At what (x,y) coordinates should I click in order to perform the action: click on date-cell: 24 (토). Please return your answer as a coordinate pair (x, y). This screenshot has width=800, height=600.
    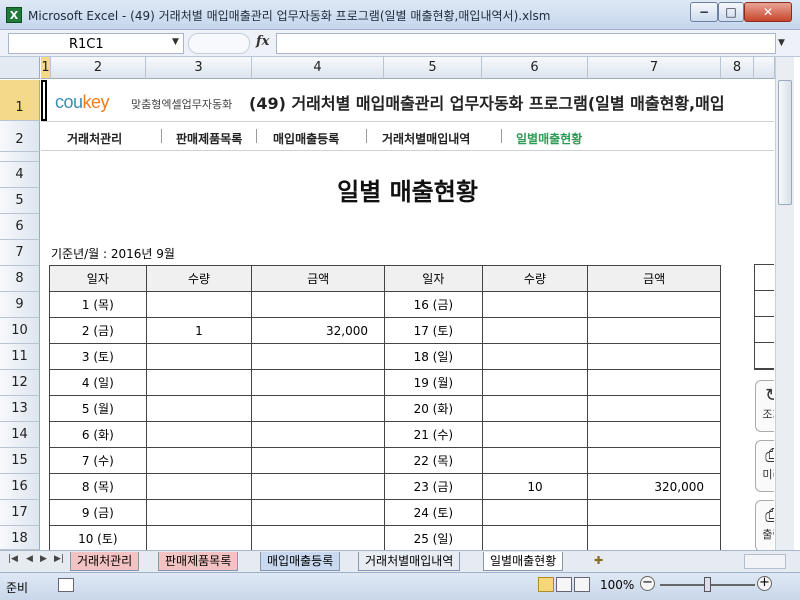
    Looking at the image, I should click on (433, 512).